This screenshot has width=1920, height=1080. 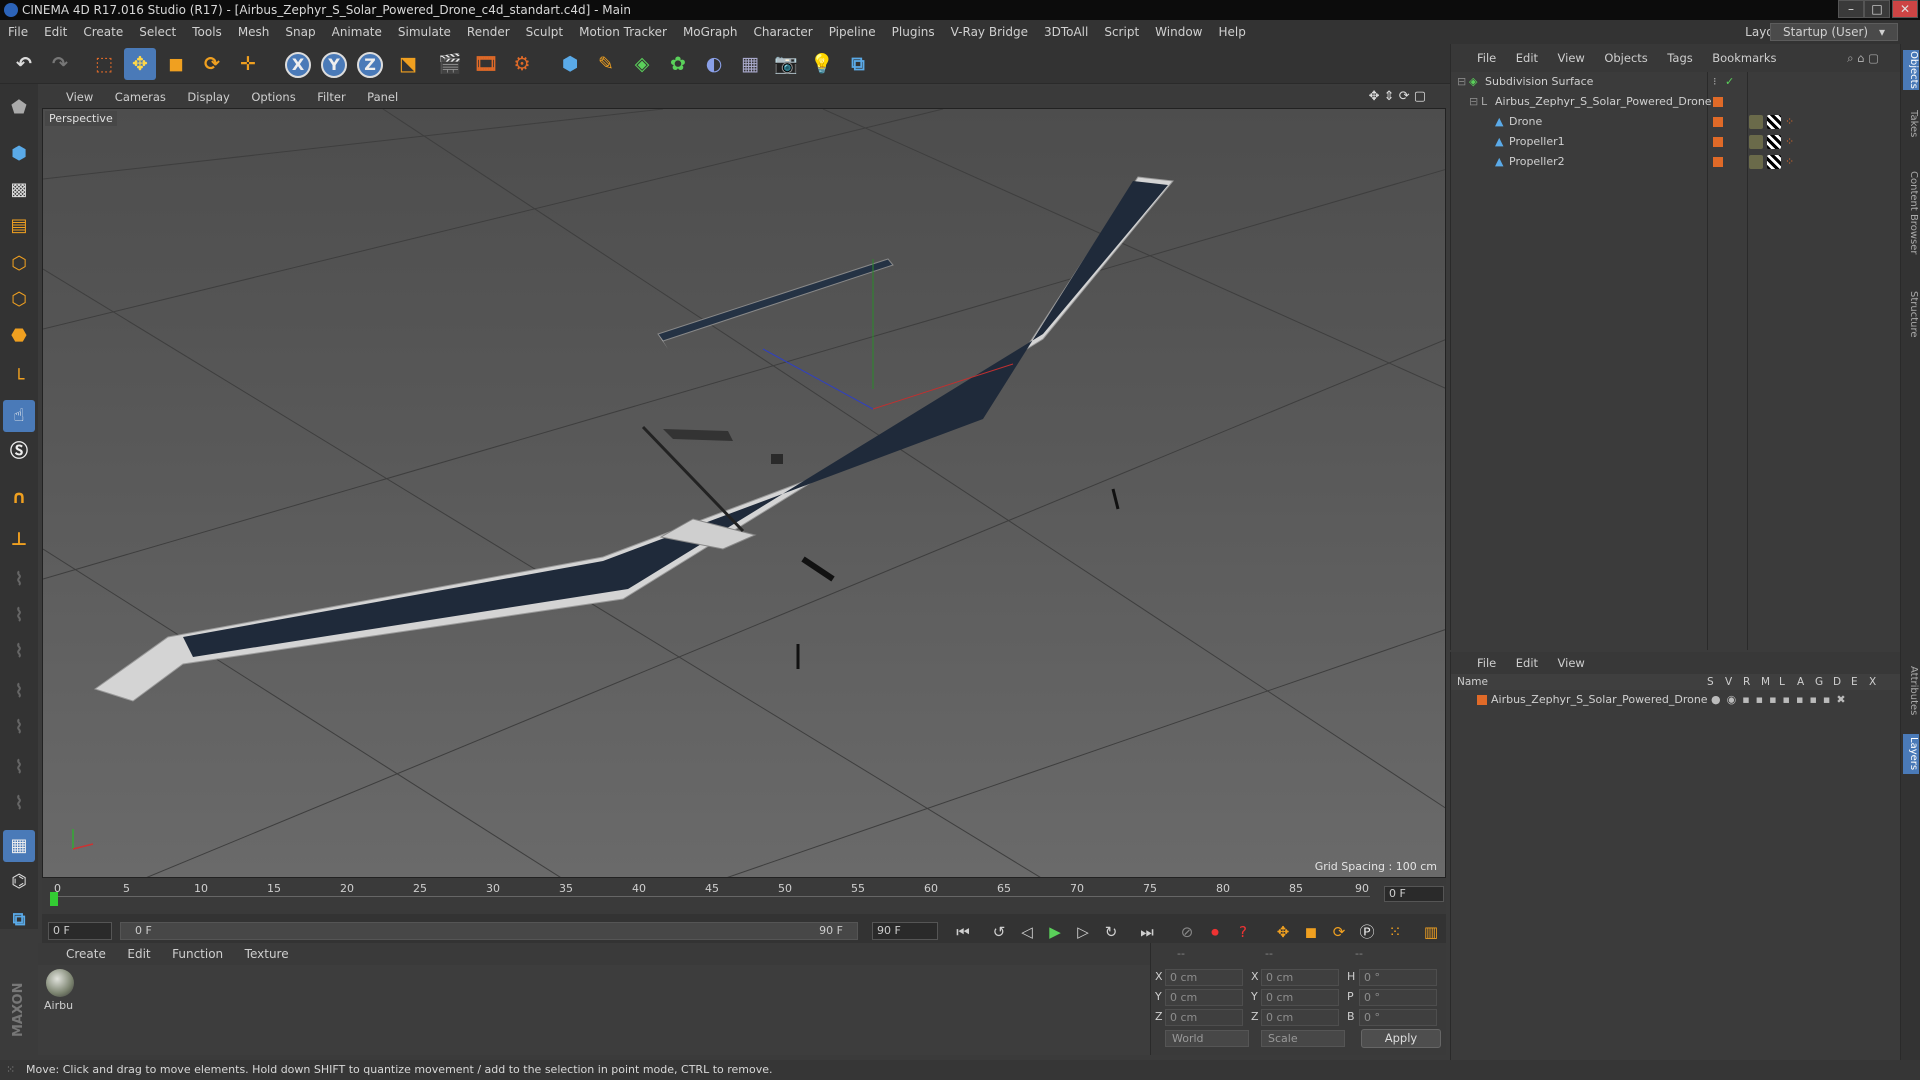 What do you see at coordinates (1911, 754) in the screenshot?
I see `tab-layers: Layers` at bounding box center [1911, 754].